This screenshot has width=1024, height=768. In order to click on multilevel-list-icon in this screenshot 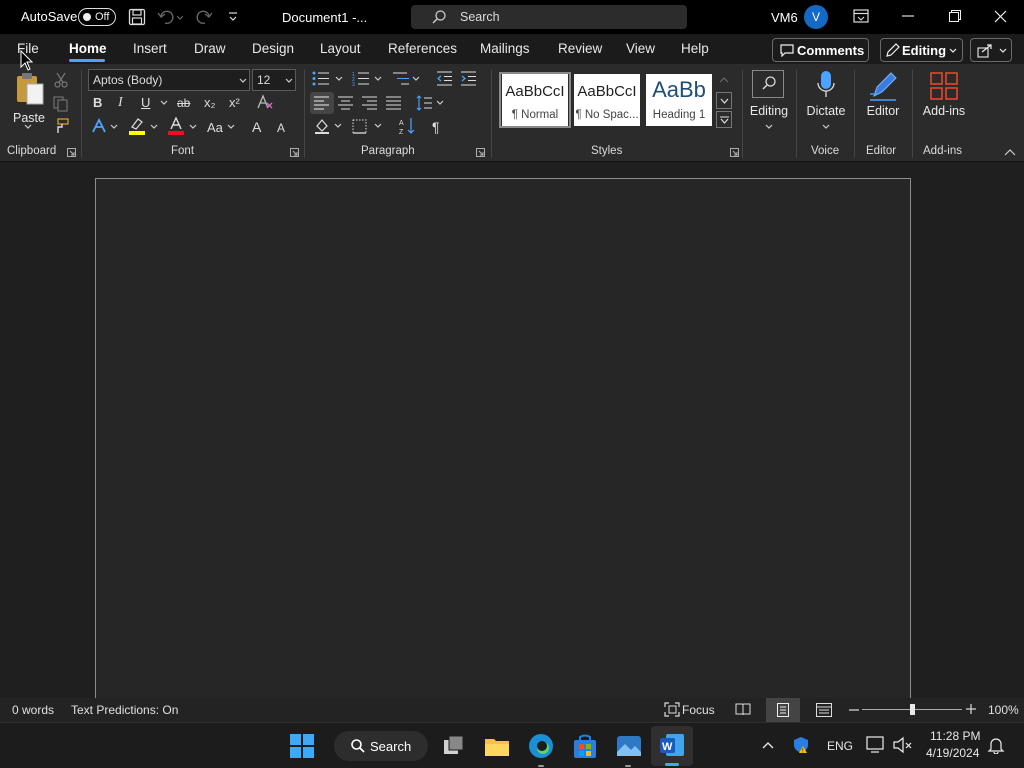, I will do `click(401, 78)`.